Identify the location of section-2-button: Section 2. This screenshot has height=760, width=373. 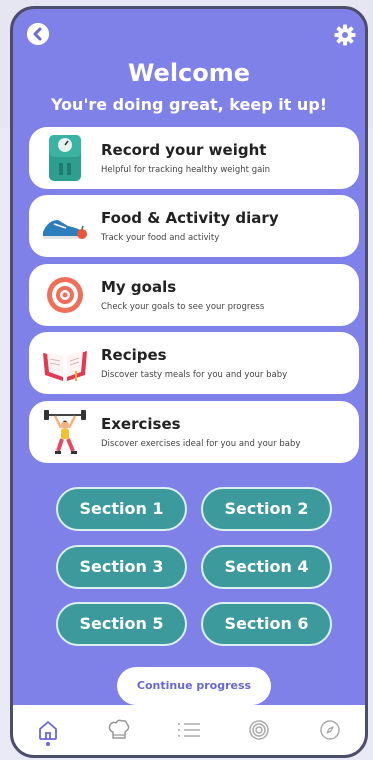
(266, 509).